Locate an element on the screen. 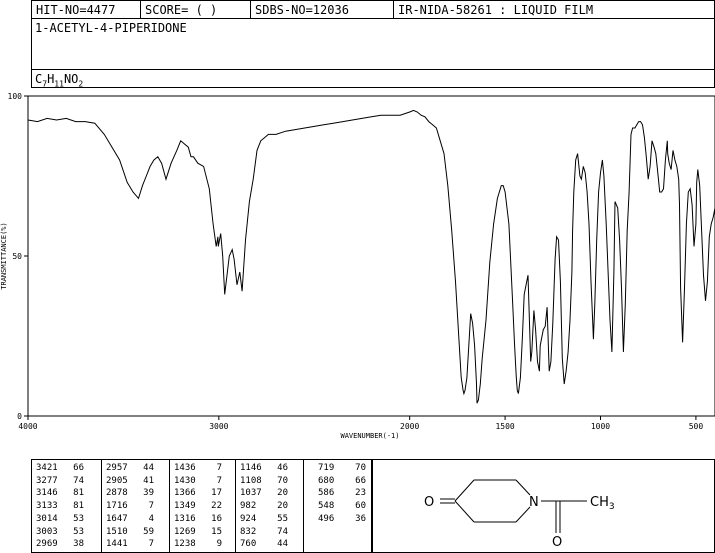 The image size is (715, 553). y-tick-label: 100 is located at coordinates (15, 96).